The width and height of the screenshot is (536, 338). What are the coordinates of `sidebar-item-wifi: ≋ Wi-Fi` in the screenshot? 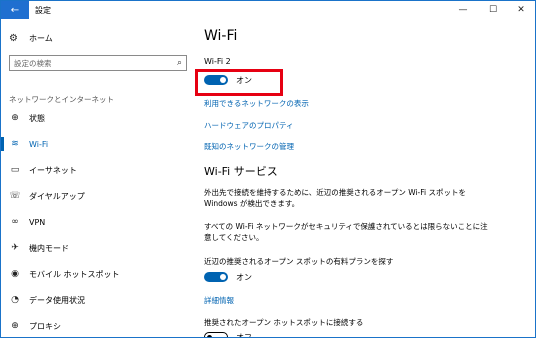 It's located at (99, 144).